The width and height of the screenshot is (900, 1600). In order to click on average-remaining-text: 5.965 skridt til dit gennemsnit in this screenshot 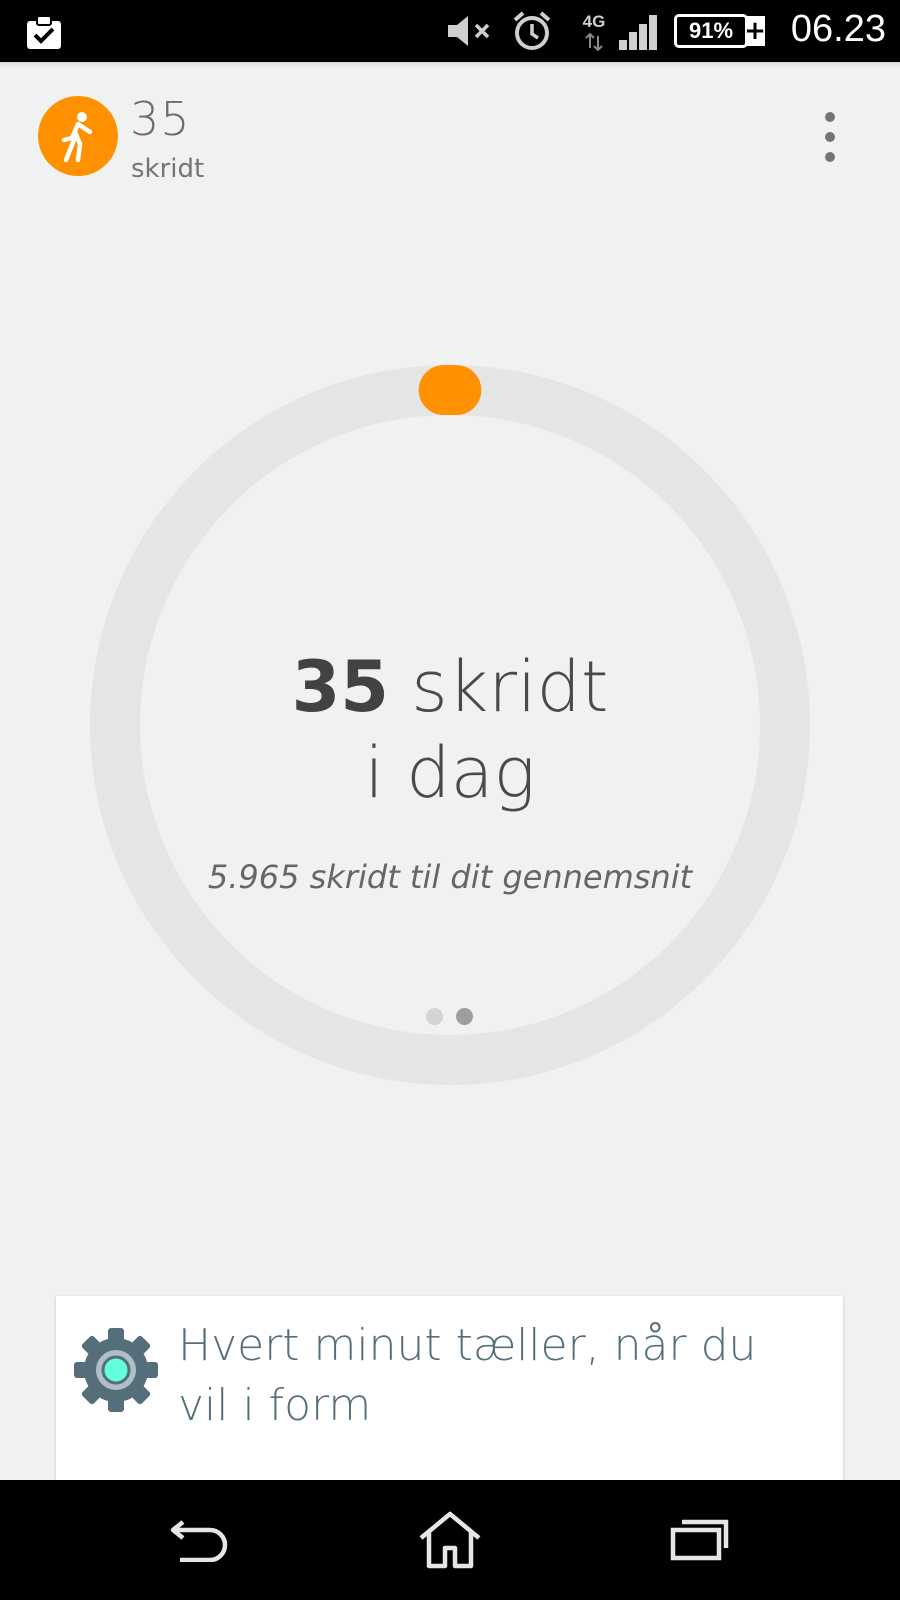, I will do `click(450, 877)`.